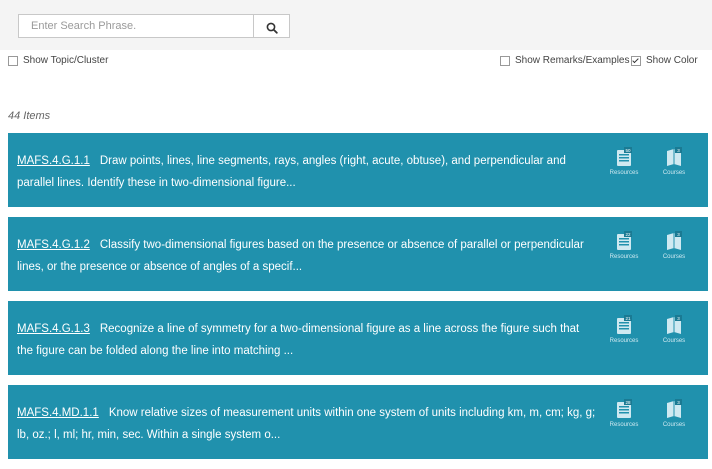 The height and width of the screenshot is (469, 712). I want to click on show-color-checkbox: Show Color, so click(664, 60).